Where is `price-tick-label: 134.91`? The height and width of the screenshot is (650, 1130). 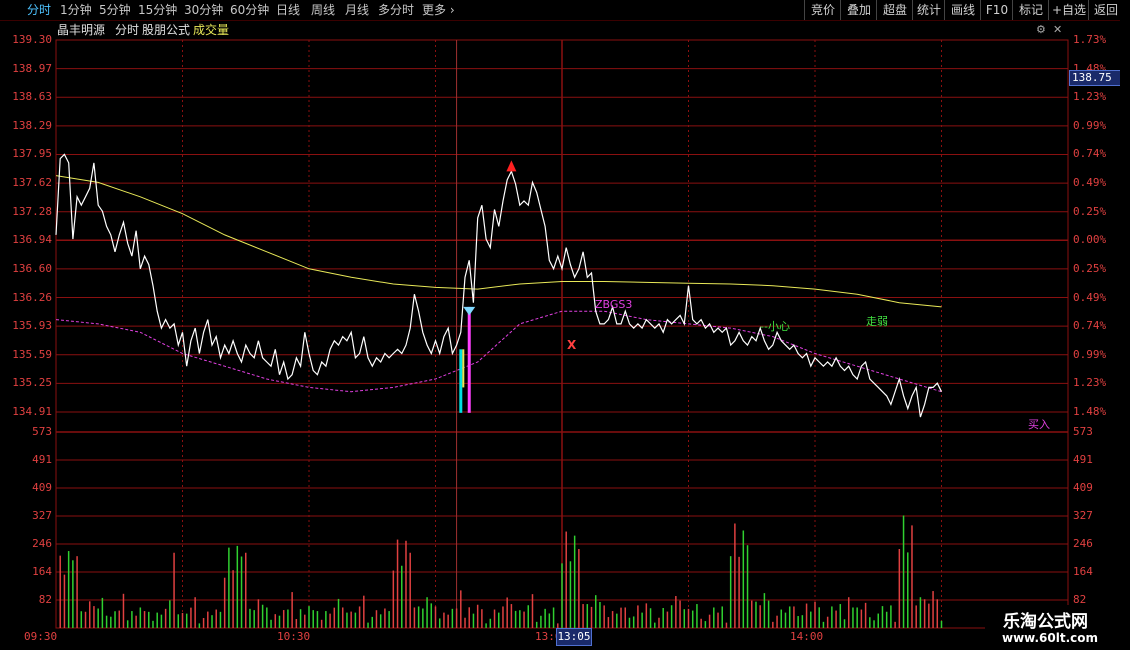 price-tick-label: 134.91 is located at coordinates (32, 411).